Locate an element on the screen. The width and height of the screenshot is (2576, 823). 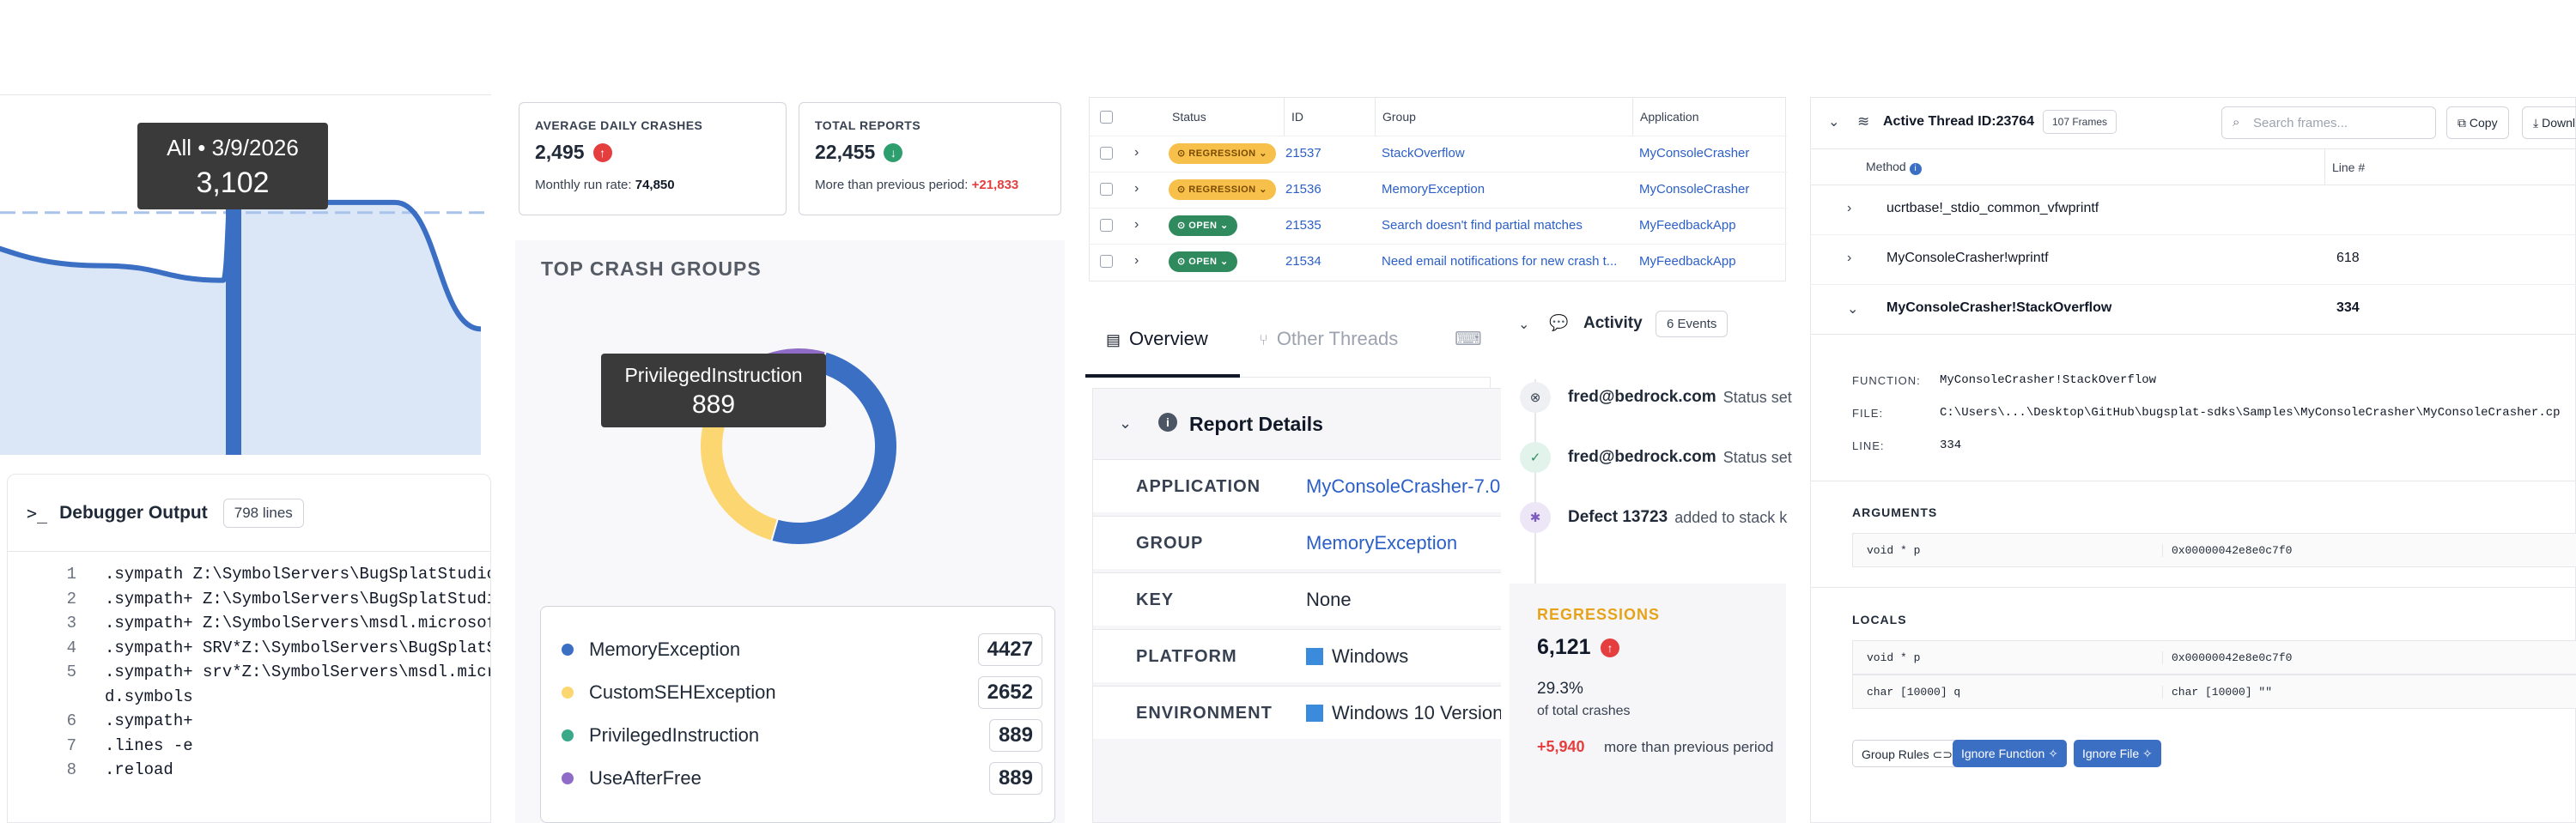
activity-text: added to stack k is located at coordinates (1731, 517).